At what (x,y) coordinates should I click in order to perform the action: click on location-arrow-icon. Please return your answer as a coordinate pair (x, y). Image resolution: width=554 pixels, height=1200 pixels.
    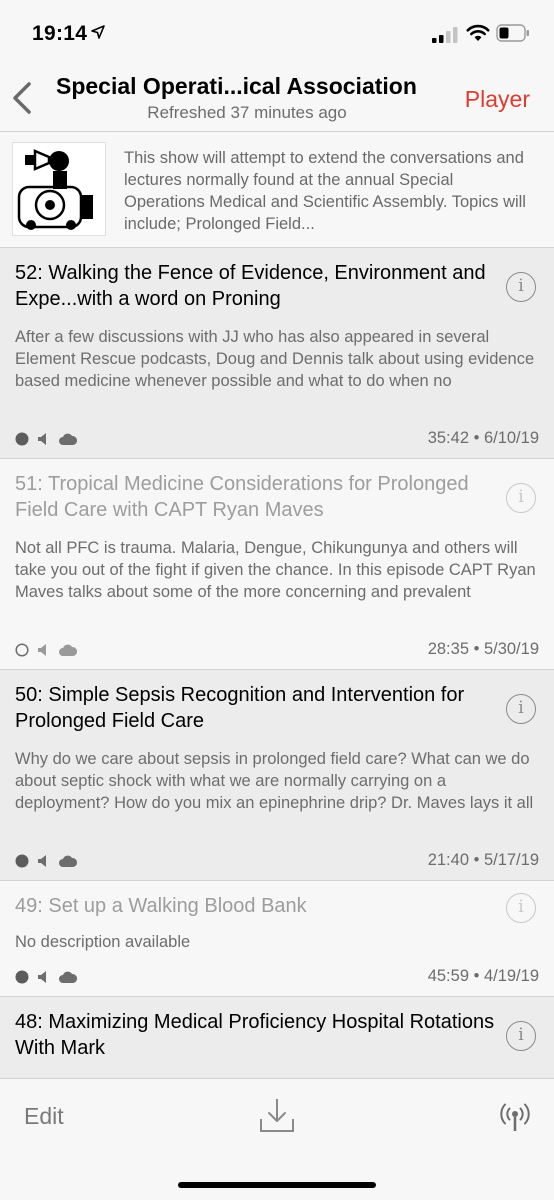
    Looking at the image, I should click on (98, 32).